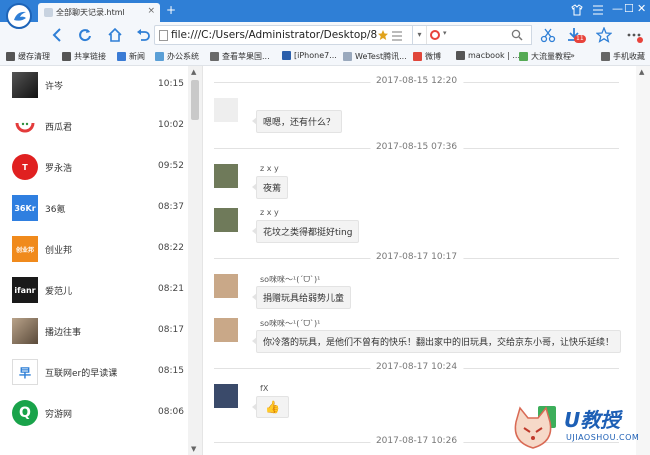  Describe the element at coordinates (59, 169) in the screenshot. I see `contact-name: 罗永浩` at that location.